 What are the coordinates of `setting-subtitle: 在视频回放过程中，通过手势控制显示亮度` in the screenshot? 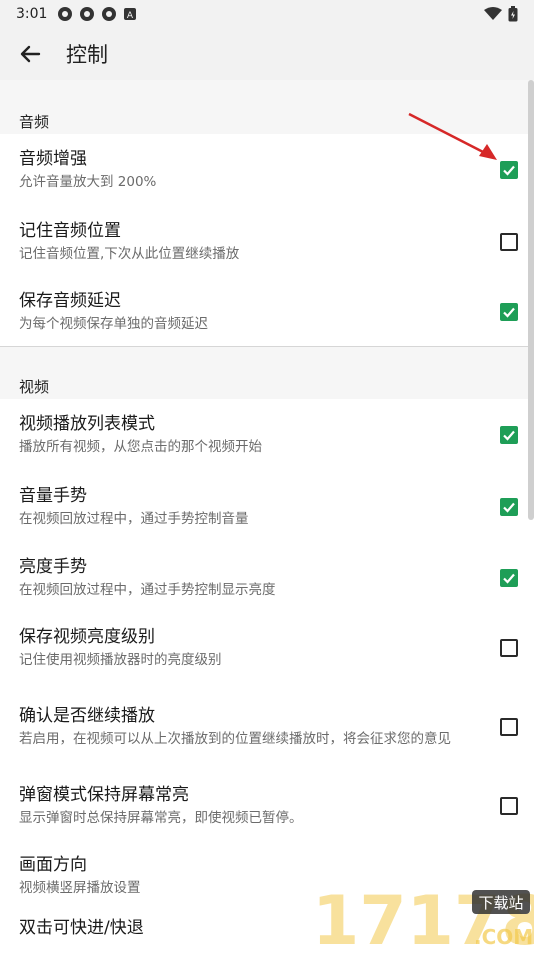 It's located at (147, 589).